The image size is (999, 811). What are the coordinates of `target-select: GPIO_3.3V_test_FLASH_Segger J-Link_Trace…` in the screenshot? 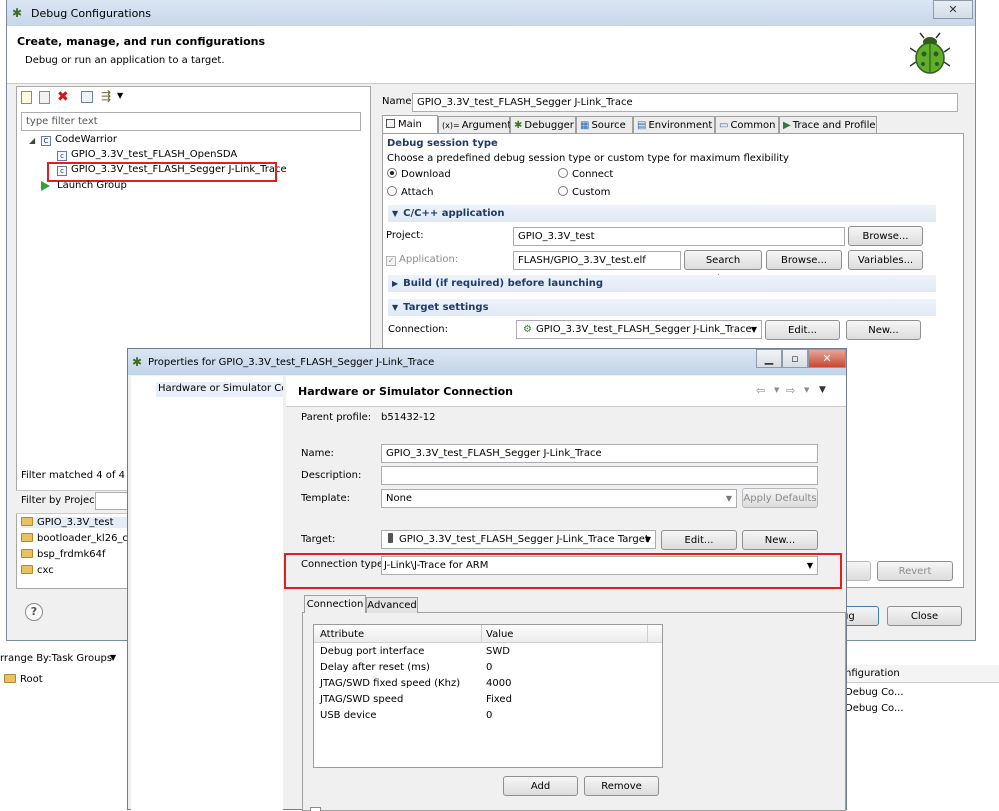 It's located at (518, 539).